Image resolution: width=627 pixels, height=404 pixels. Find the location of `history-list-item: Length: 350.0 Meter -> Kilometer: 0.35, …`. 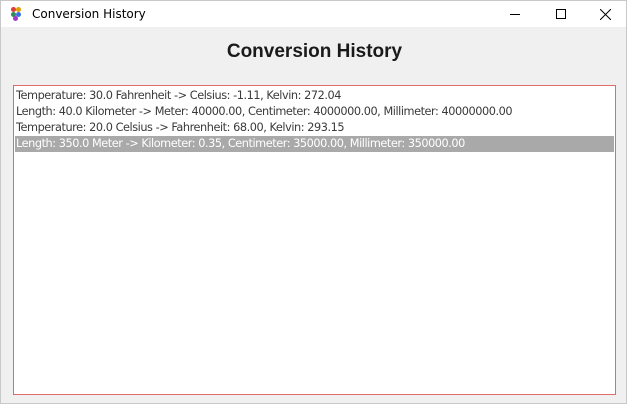

history-list-item: Length: 350.0 Meter -> Kilometer: 0.35, … is located at coordinates (314, 144).